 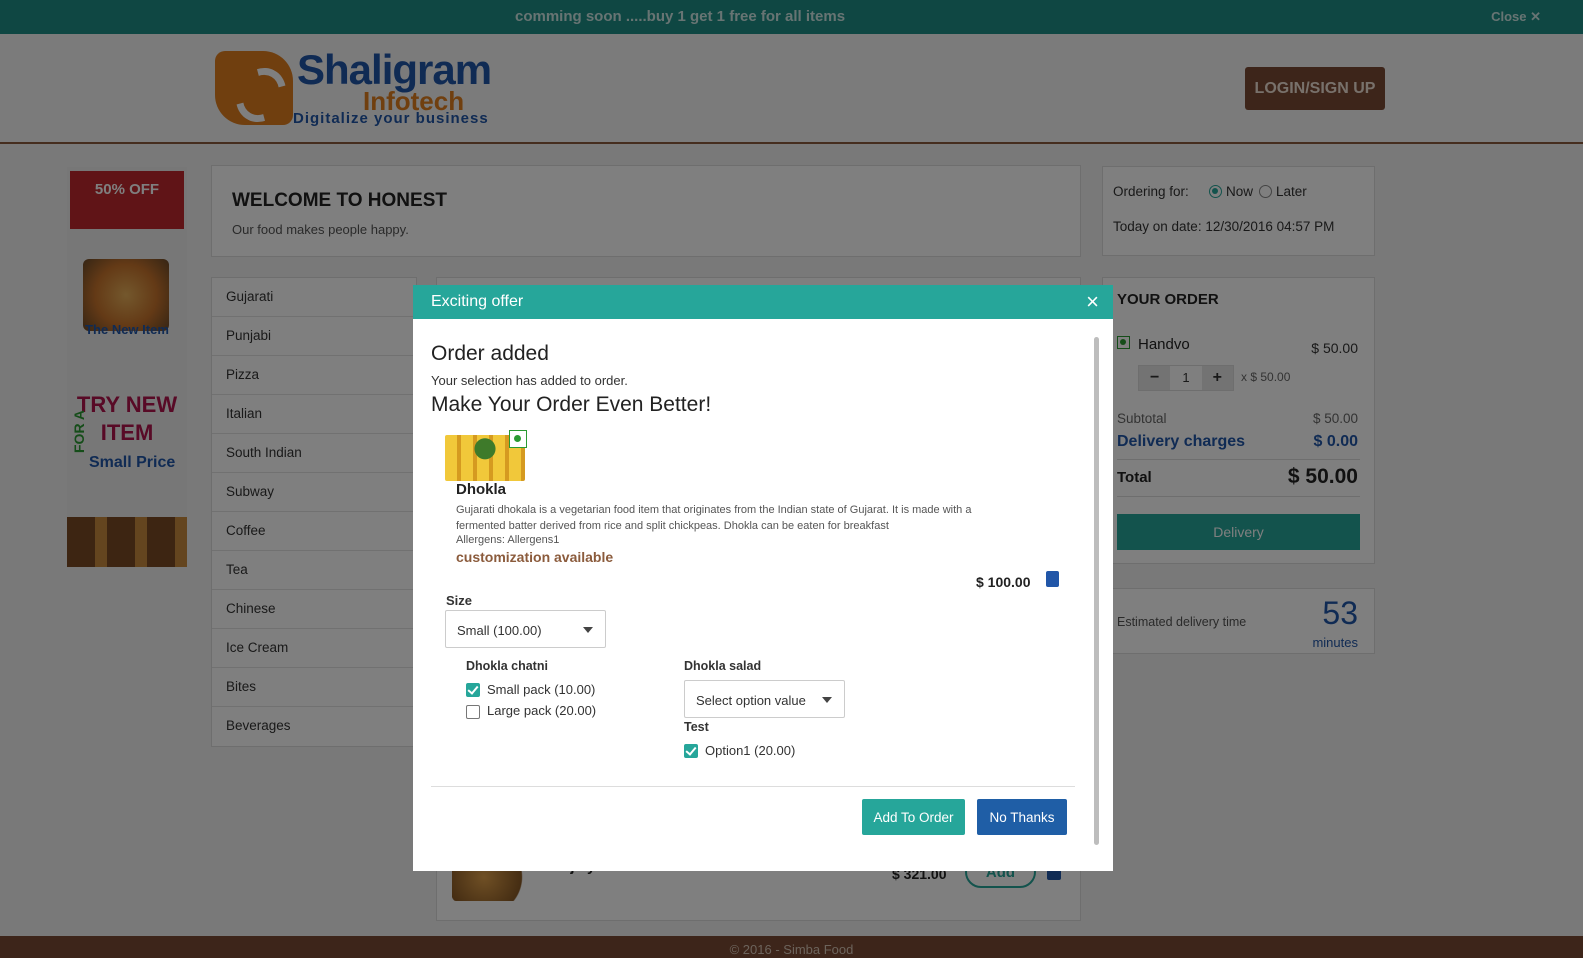 I want to click on order-added-text: Your selection has added to order., so click(x=529, y=380).